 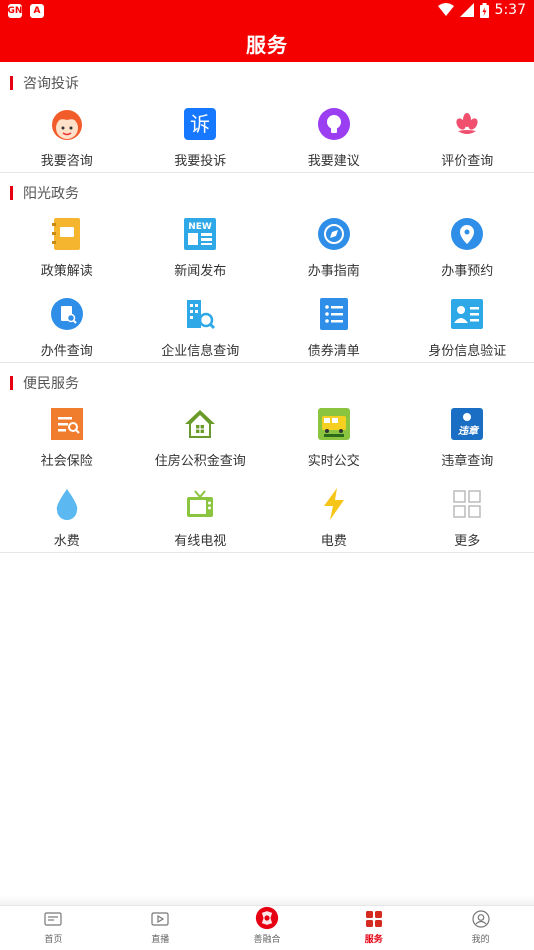 I want to click on battery-icon, so click(x=484, y=10).